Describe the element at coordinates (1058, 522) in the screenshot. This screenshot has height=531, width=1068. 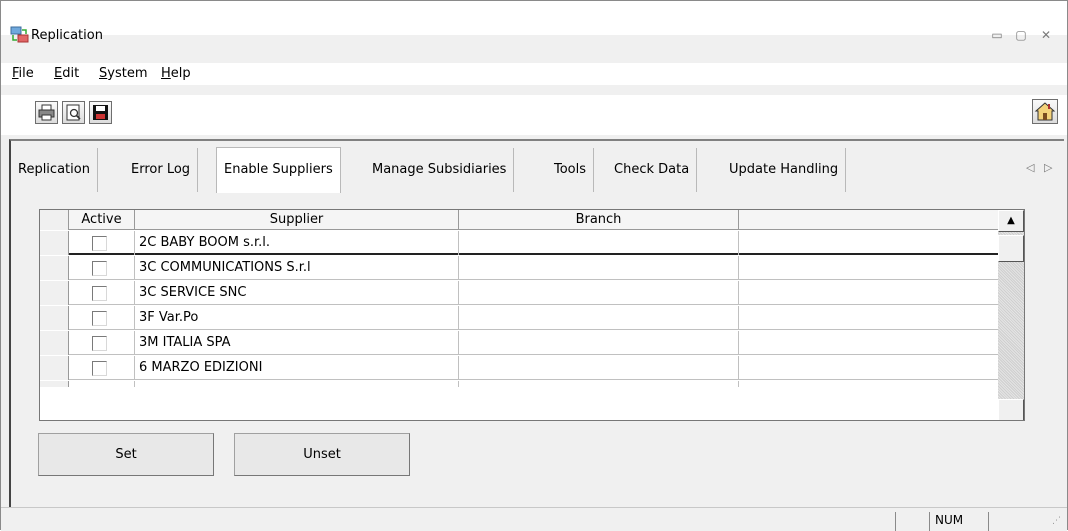
I see `resize-grip-icon: ⋰` at that location.